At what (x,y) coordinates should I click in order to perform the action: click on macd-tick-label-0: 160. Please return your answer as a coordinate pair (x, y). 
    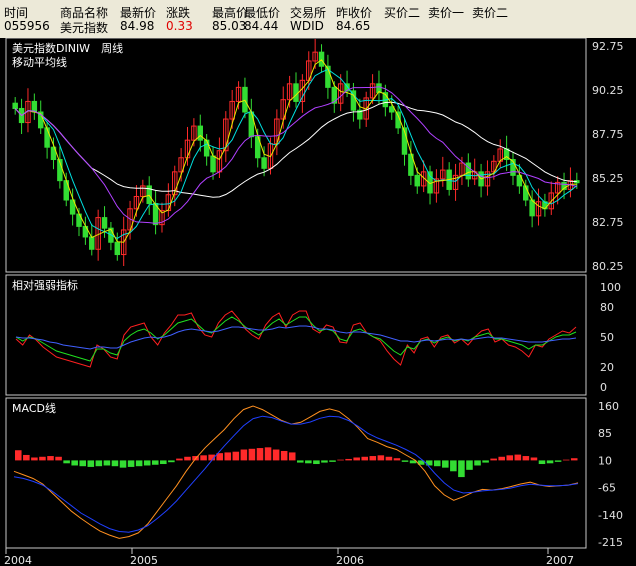
    Looking at the image, I should click on (608, 406).